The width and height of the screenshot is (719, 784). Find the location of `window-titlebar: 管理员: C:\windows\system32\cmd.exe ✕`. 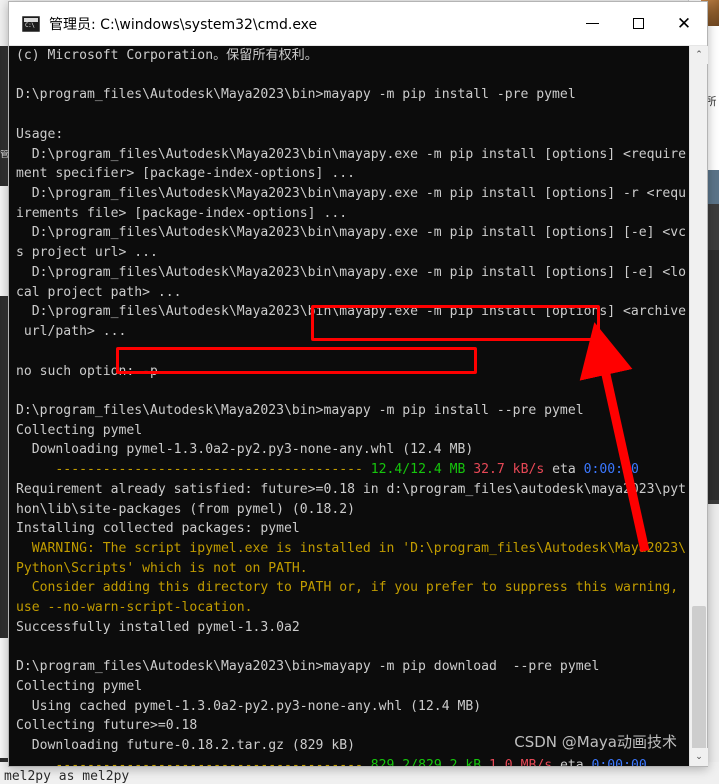

window-titlebar: 管理员: C:\windows\system32\cmd.exe ✕ is located at coordinates (358, 24).